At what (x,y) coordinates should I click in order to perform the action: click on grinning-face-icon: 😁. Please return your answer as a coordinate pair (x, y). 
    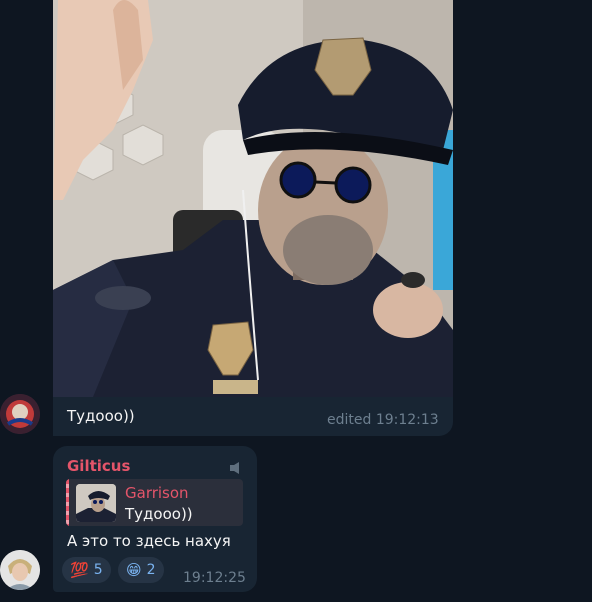
    Looking at the image, I should click on (134, 570).